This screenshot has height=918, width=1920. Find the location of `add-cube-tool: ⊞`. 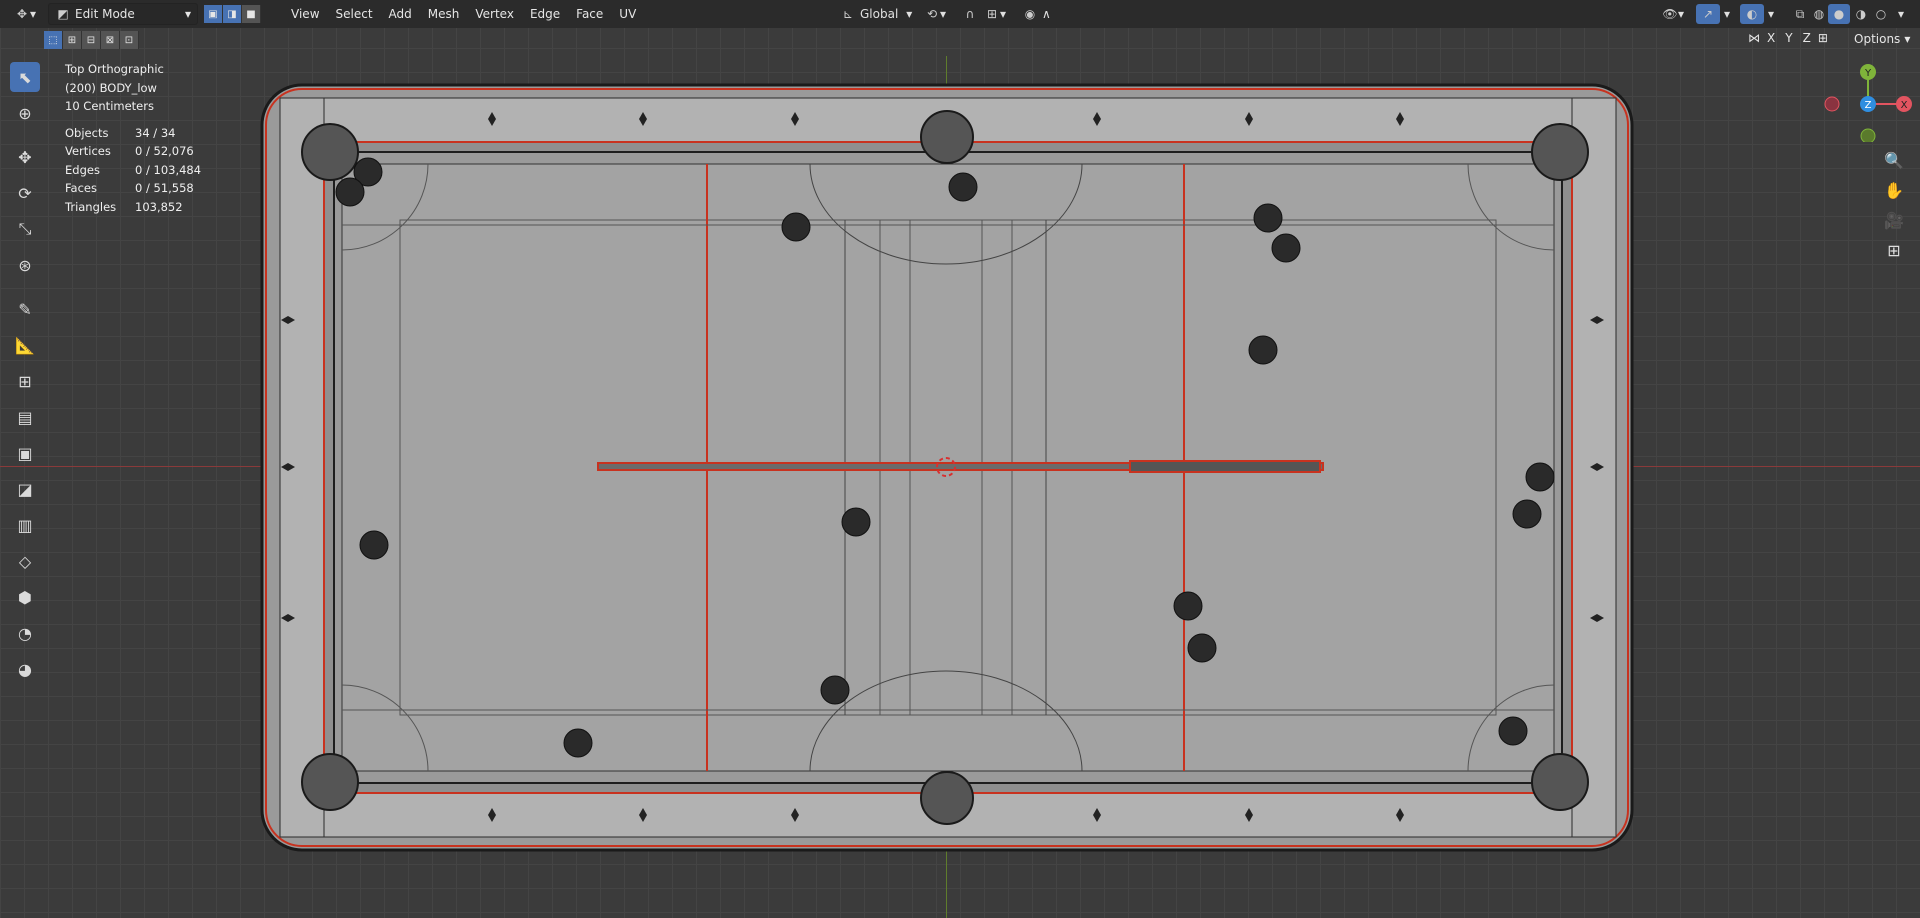

add-cube-tool: ⊞ is located at coordinates (25, 381).